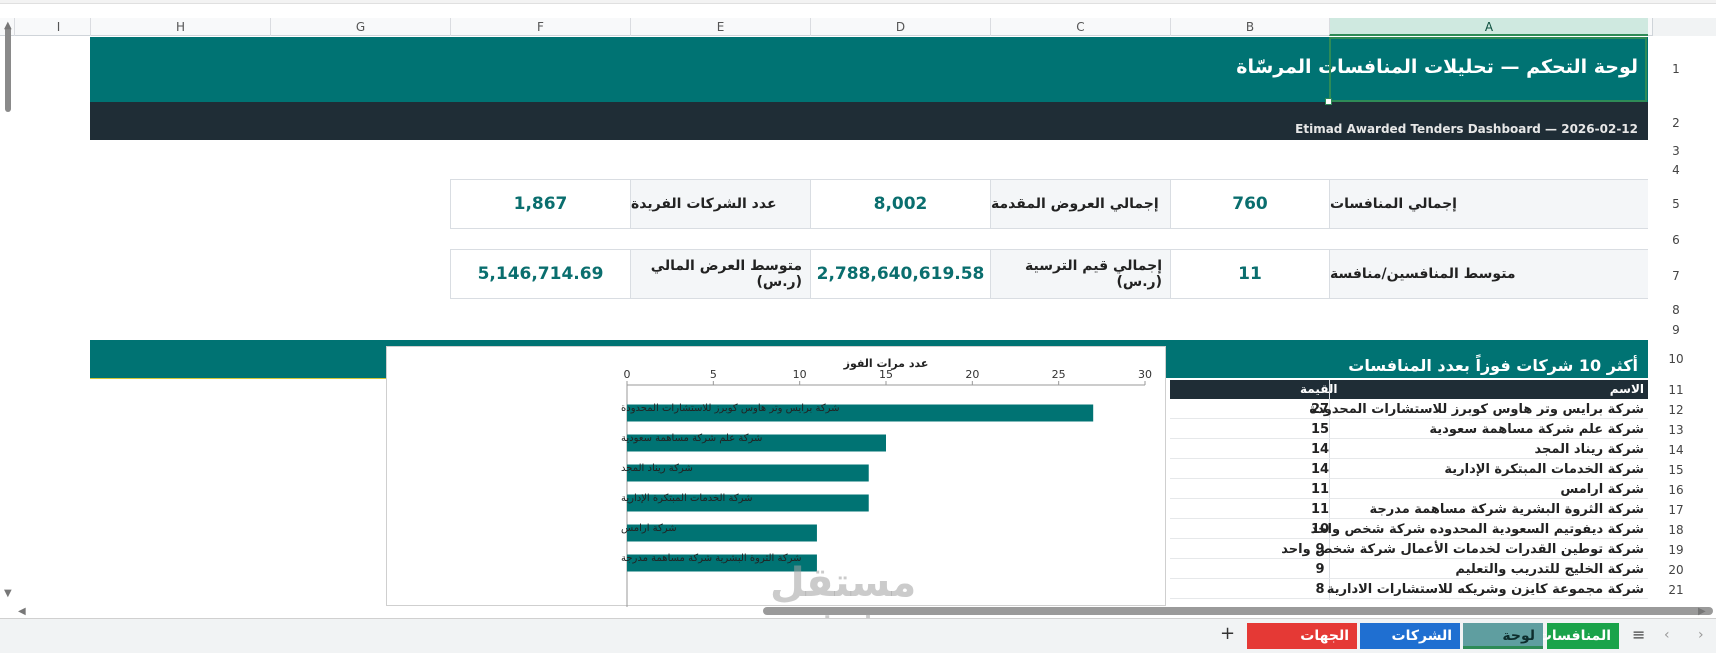  What do you see at coordinates (1320, 549) in the screenshot?
I see `table-cell-value: 9` at bounding box center [1320, 549].